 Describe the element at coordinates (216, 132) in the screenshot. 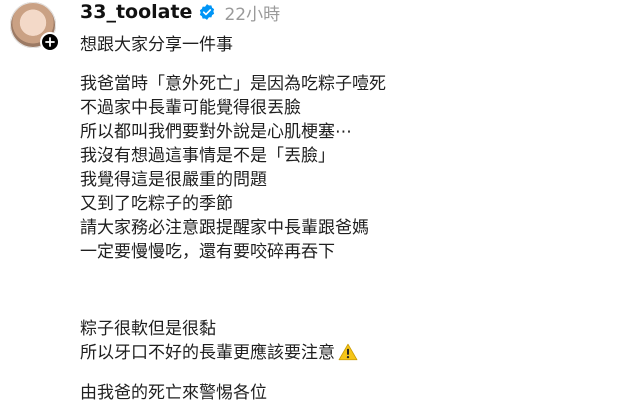

I see `post-line: 所以都叫我們要對外說是心肌梗塞⋯` at that location.